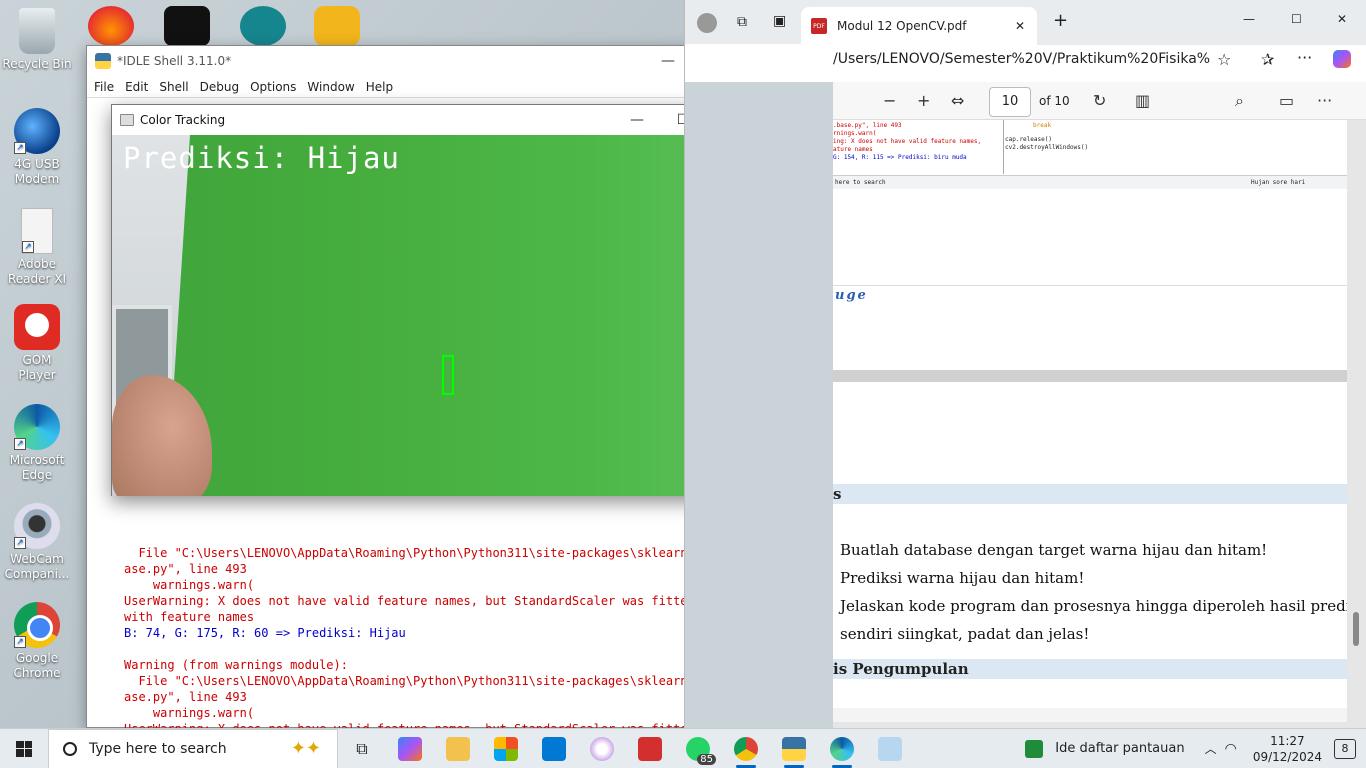 The width and height of the screenshot is (1366, 768). What do you see at coordinates (889, 100) in the screenshot?
I see `zoom-out-icon: −` at bounding box center [889, 100].